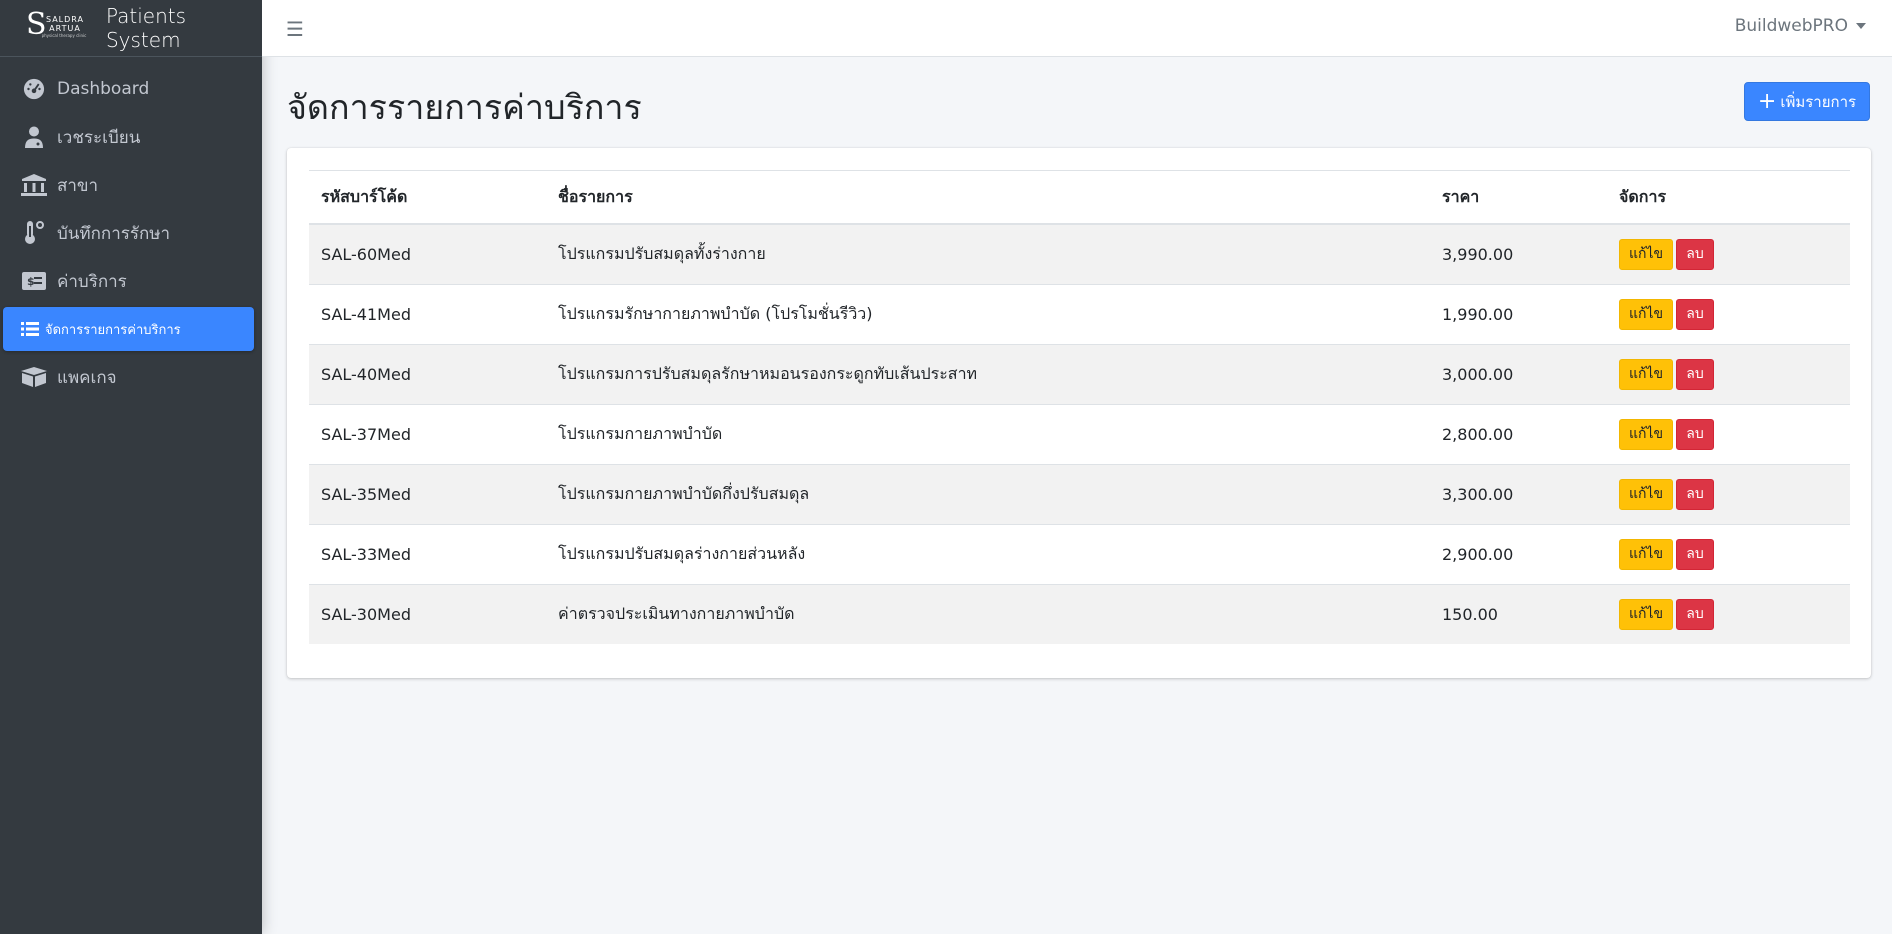  What do you see at coordinates (1518, 434) in the screenshot?
I see `cell-price: 2,800.00` at bounding box center [1518, 434].